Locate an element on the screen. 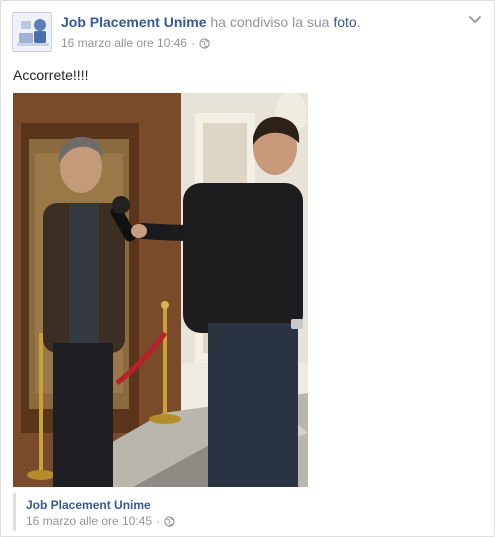 The image size is (495, 537). photo-link: foto is located at coordinates (344, 22).